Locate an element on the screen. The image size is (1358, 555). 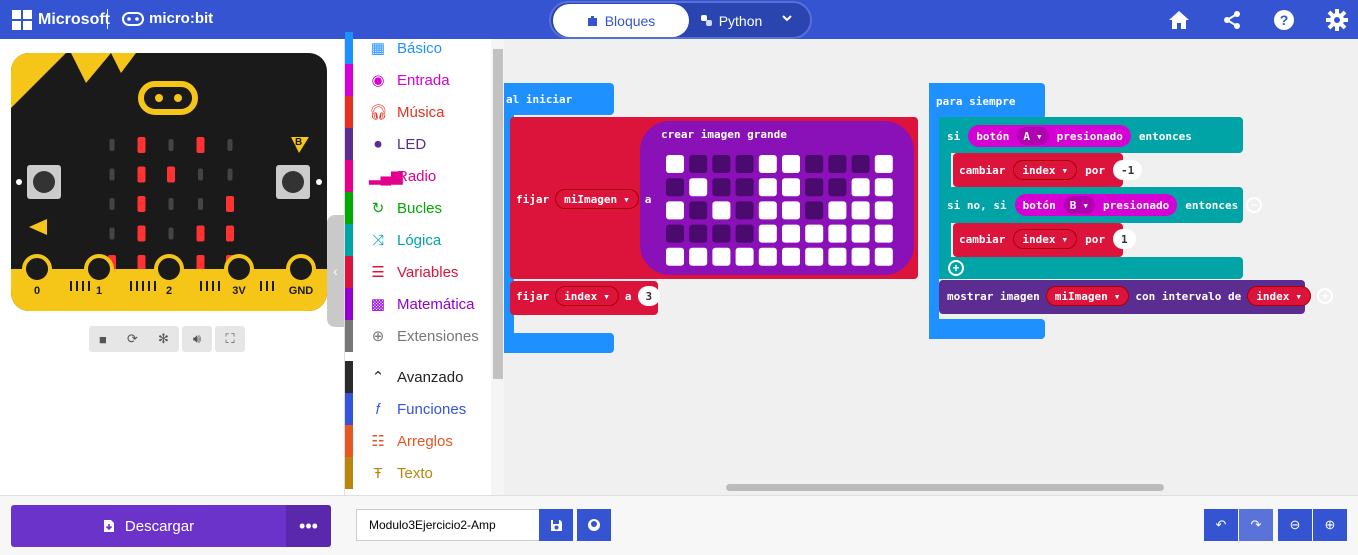
toolbox-scroll-thumb is located at coordinates (498, 214).